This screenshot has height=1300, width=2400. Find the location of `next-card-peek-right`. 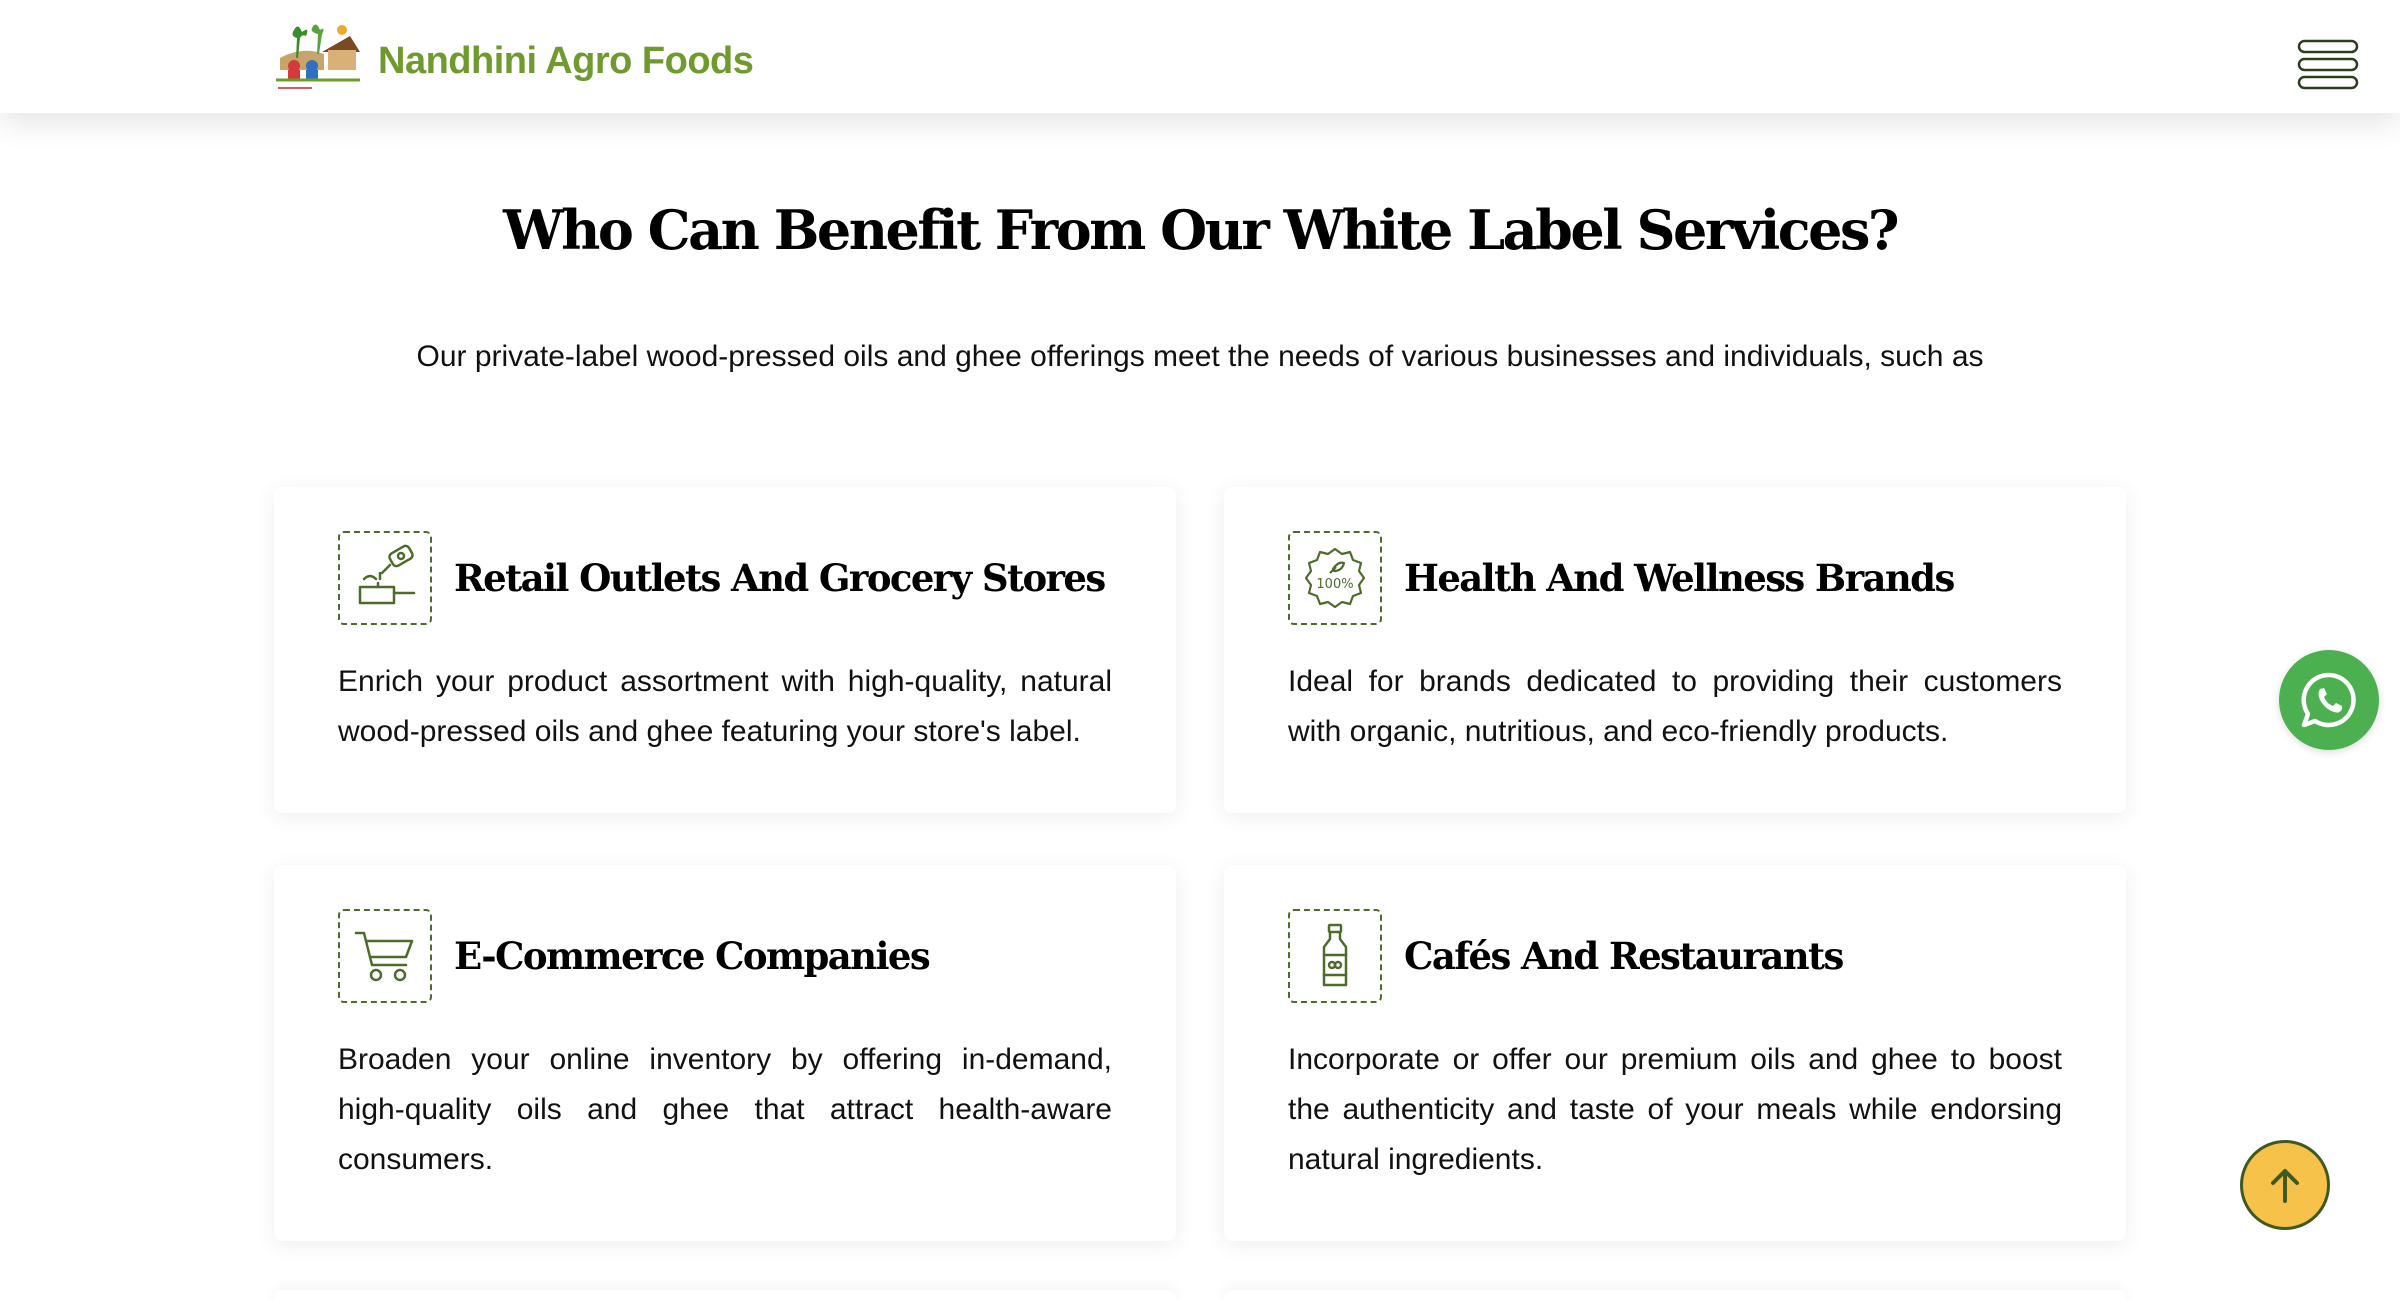

next-card-peek-right is located at coordinates (1675, 1295).